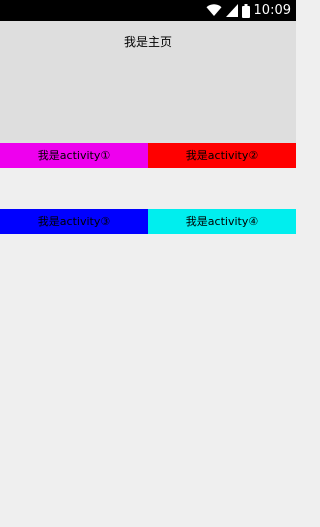 The height and width of the screenshot is (527, 320). Describe the element at coordinates (74, 221) in the screenshot. I see `activity-3-button: 我是activity③` at that location.